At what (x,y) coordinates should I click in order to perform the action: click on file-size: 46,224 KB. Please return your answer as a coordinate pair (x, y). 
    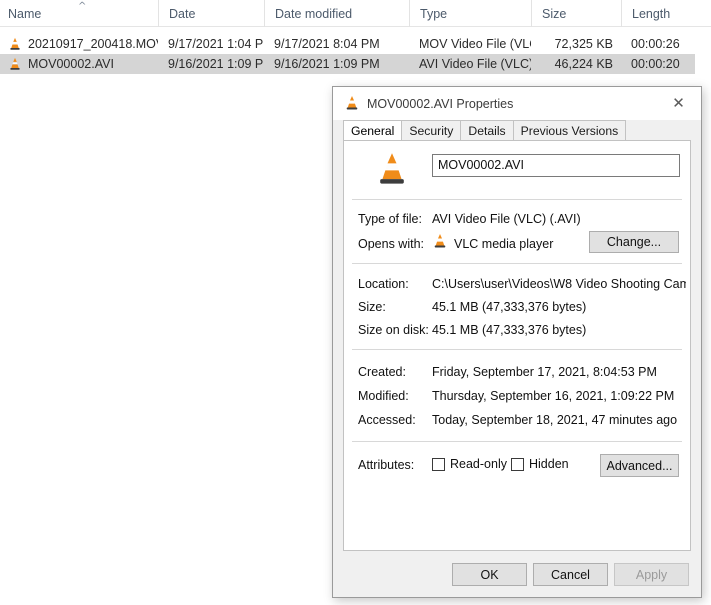
    Looking at the image, I should click on (583, 64).